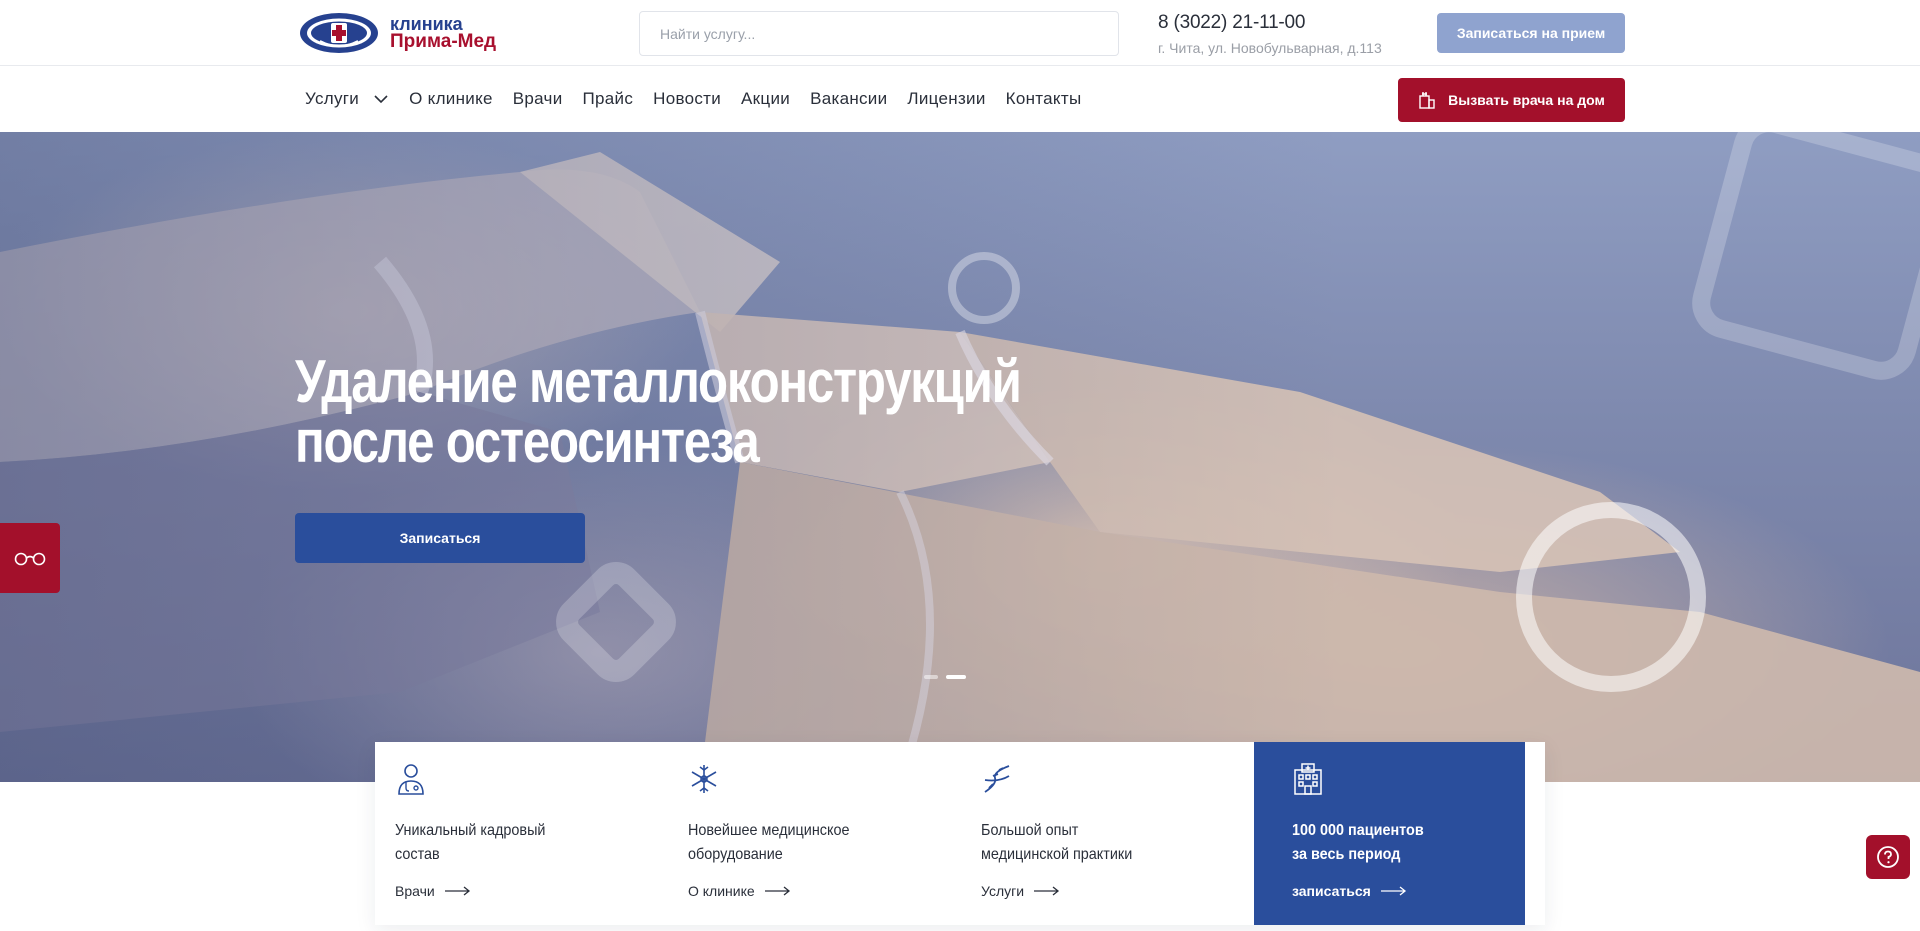  What do you see at coordinates (721, 891) in the screenshot?
I see `feature-link-label: О клинике` at bounding box center [721, 891].